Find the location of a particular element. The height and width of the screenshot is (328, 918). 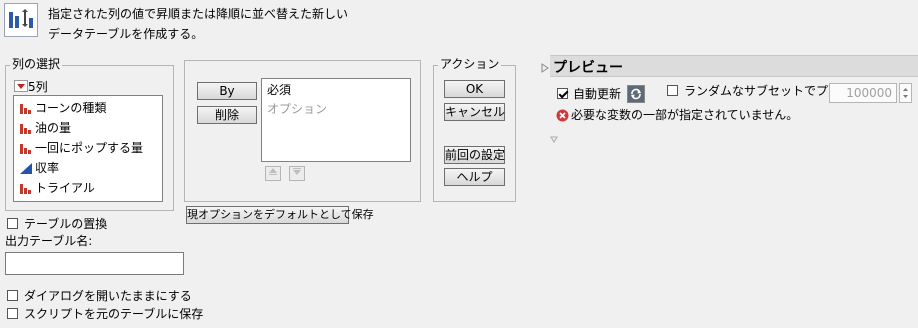

error-message: 必要な変数の一部が指定されていません。 is located at coordinates (685, 115).